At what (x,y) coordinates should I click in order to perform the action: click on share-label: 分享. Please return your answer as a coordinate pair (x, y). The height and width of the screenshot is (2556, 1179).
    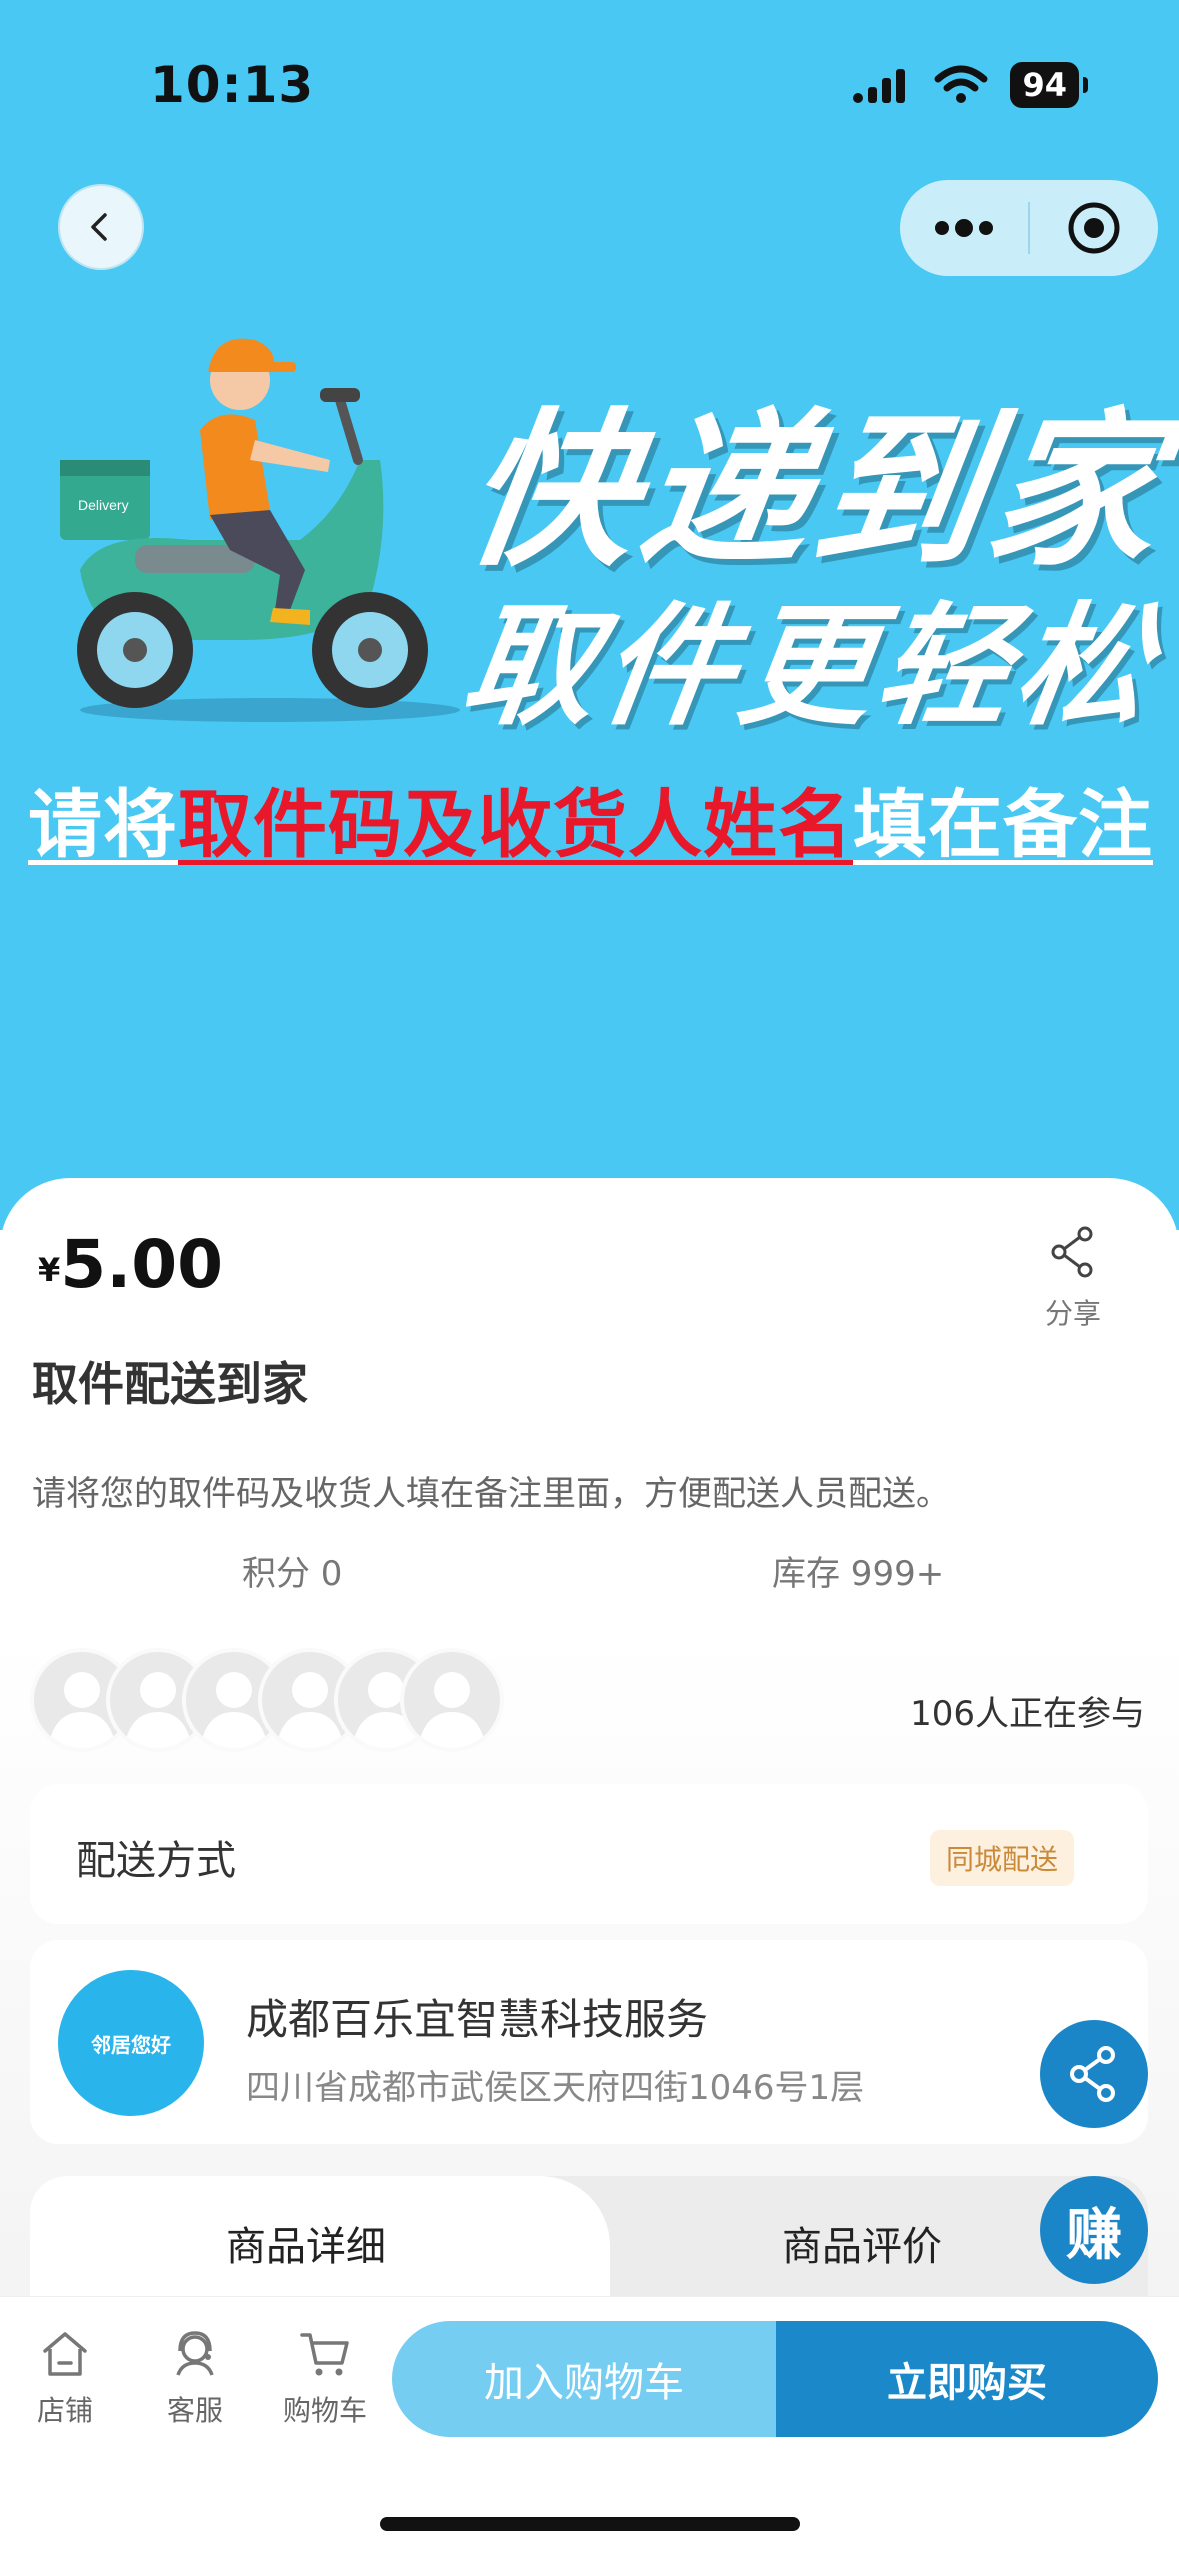
    Looking at the image, I should click on (1072, 1313).